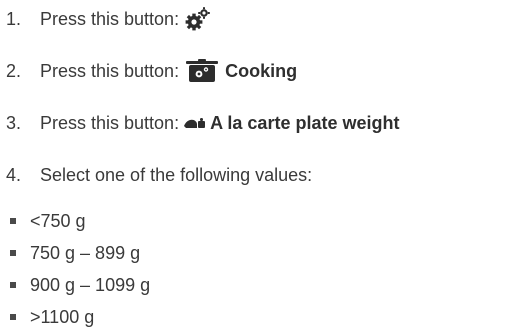 The width and height of the screenshot is (505, 336). What do you see at coordinates (14, 122) in the screenshot?
I see `step-number: 3.` at bounding box center [14, 122].